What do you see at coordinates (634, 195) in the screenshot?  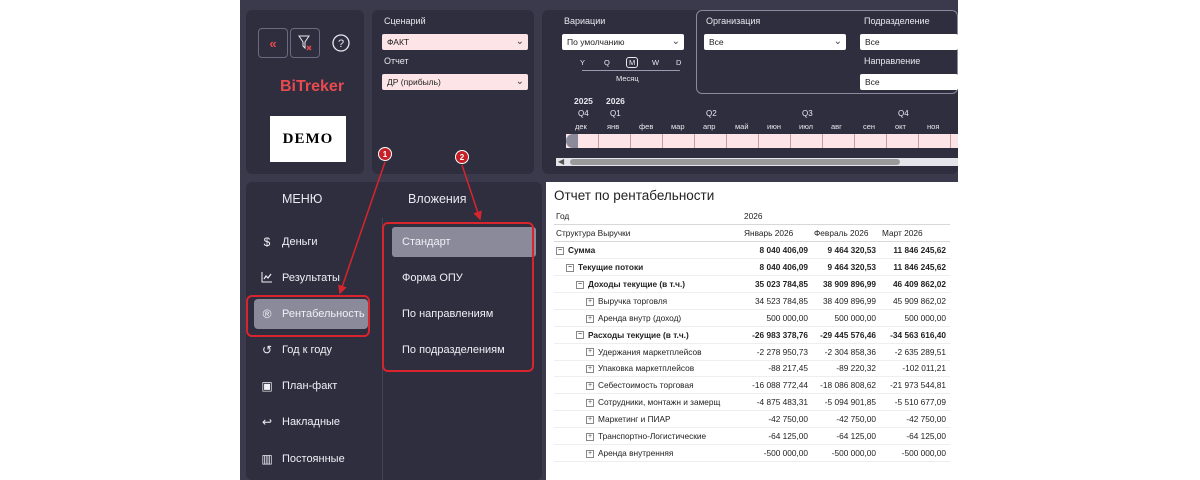 I see `report-title: Отчет по рентабельности` at bounding box center [634, 195].